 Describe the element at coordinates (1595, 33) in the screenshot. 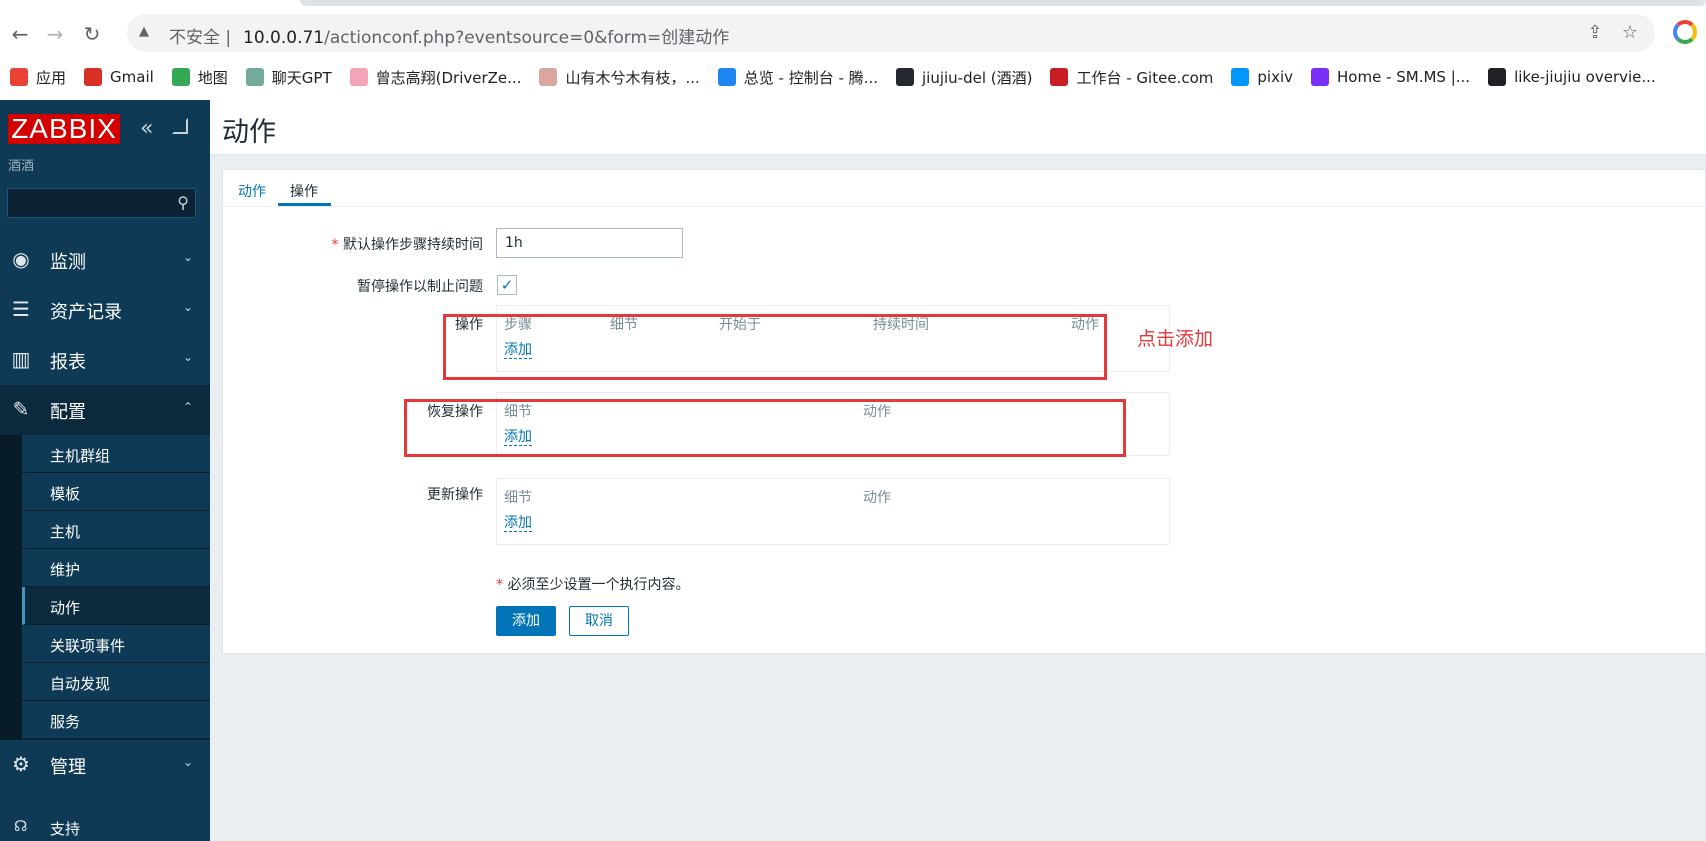

I see `share-icon: ⇪` at that location.